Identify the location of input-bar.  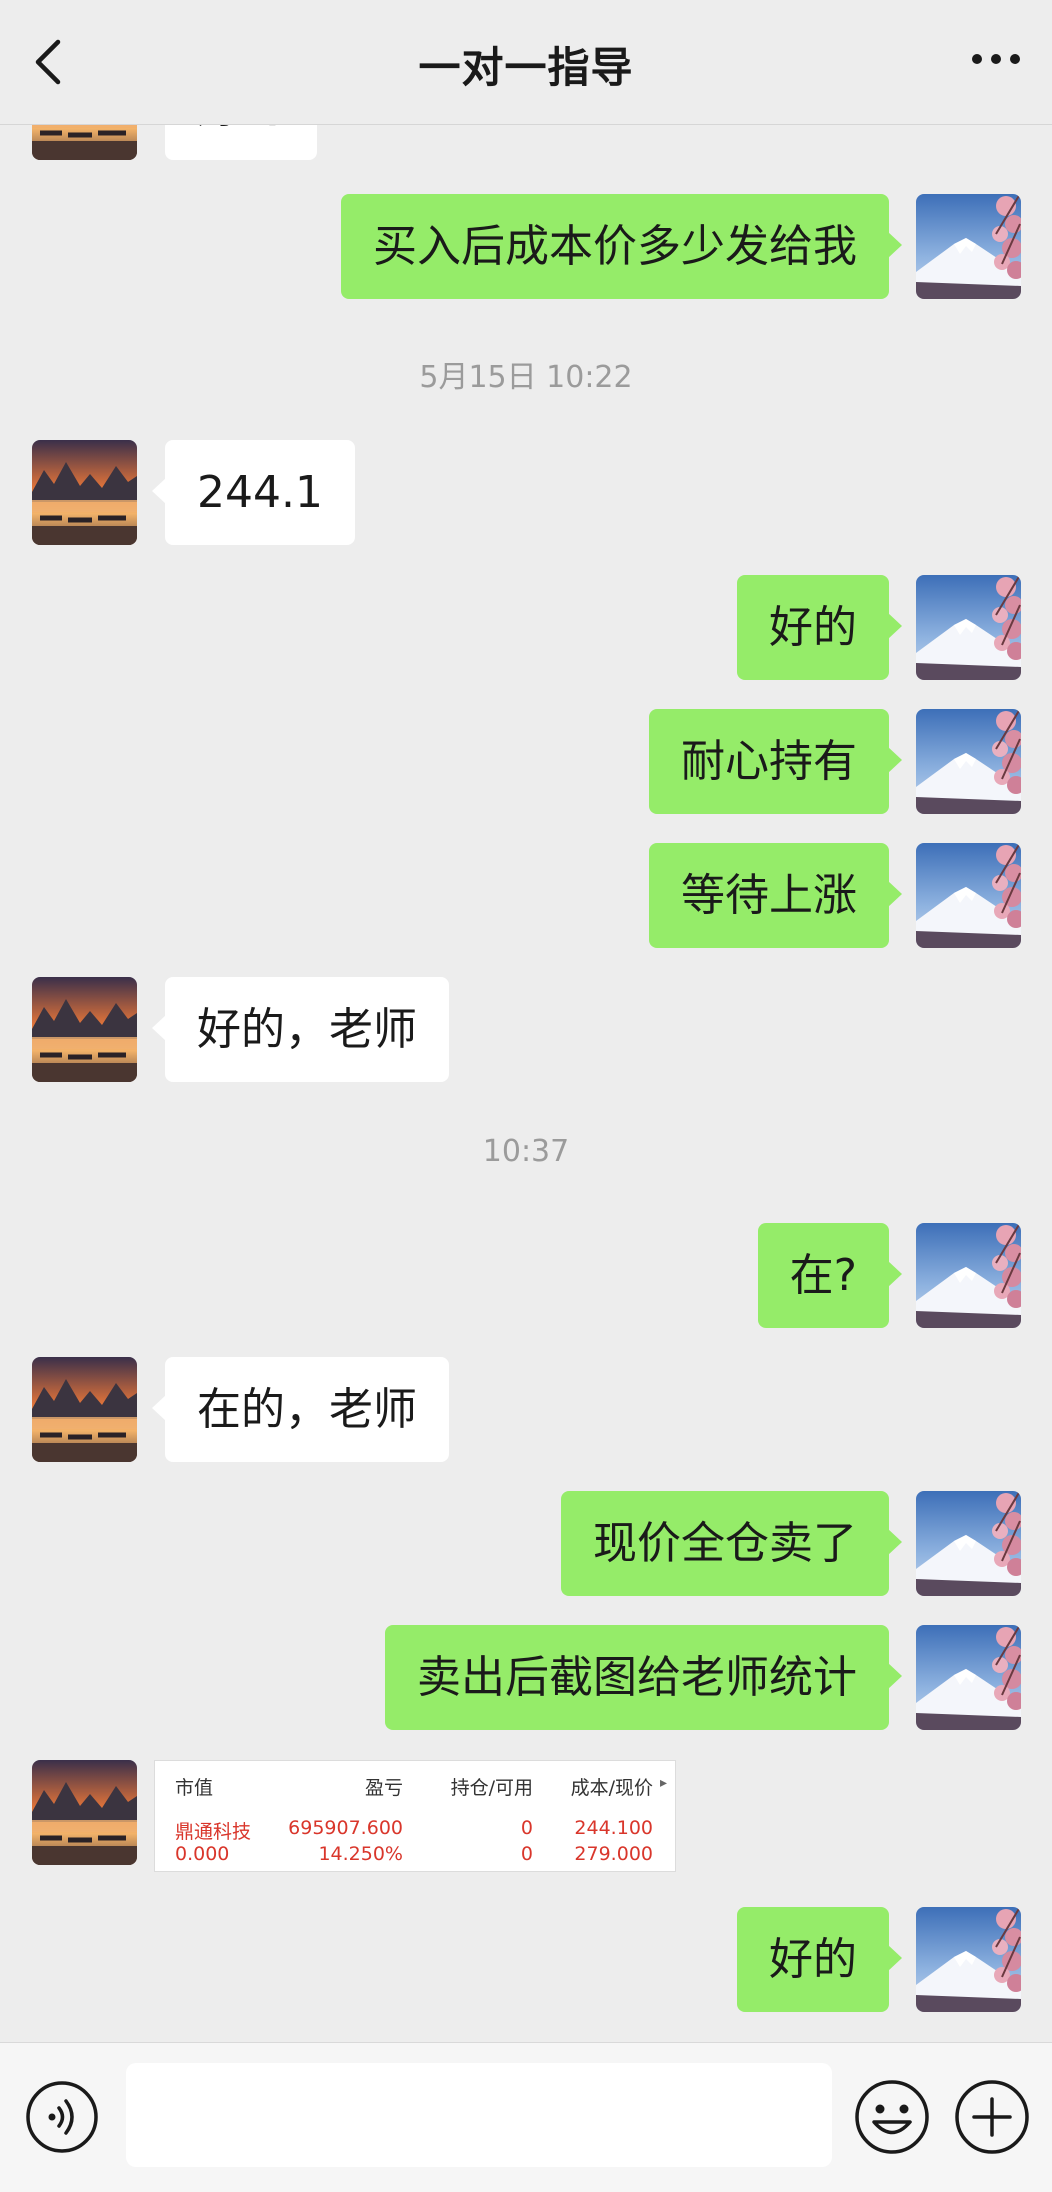
(526, 2117).